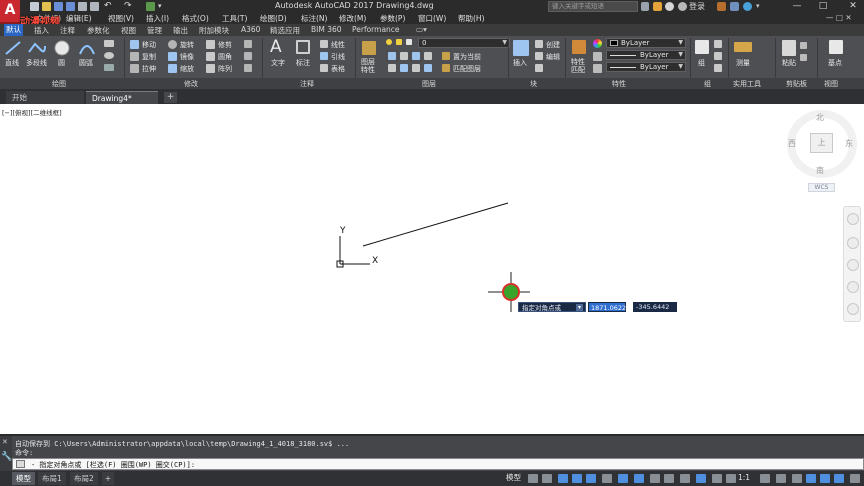  I want to click on group-select-icon, so click(718, 68).